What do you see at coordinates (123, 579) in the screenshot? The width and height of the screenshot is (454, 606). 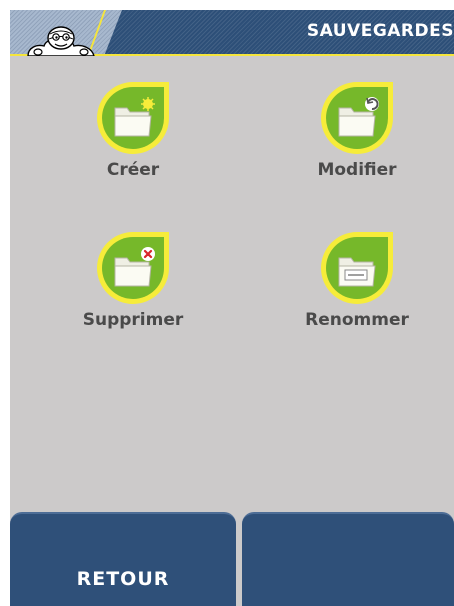 I see `back-button-label: RETOUR` at bounding box center [123, 579].